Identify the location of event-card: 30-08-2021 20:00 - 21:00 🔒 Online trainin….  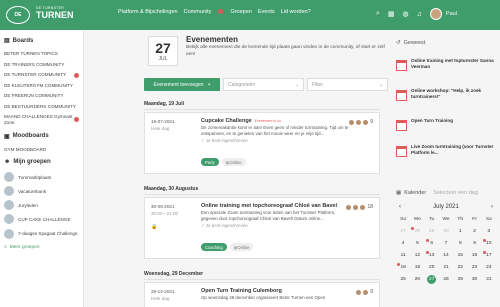
(262, 228).